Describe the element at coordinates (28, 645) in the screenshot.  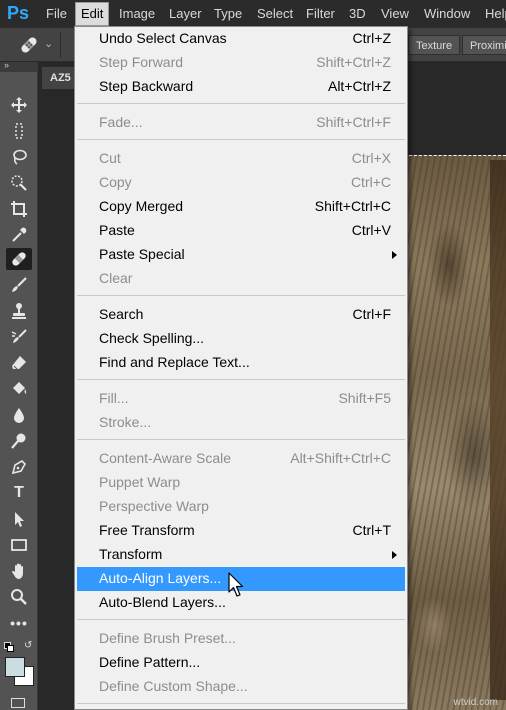
I see `swap-colors-icon: ↺` at that location.